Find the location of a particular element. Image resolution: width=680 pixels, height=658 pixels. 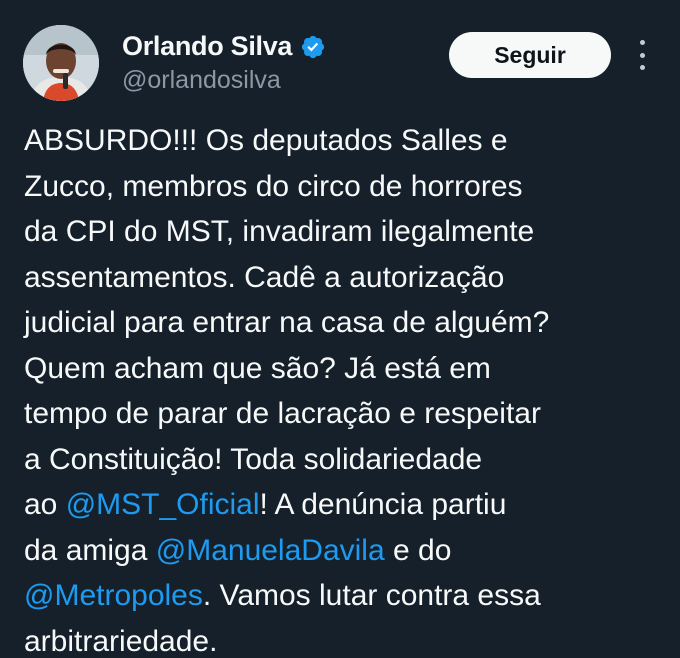

tweet-text-segment: a Constituição! Toda solidariedade is located at coordinates (253, 459).